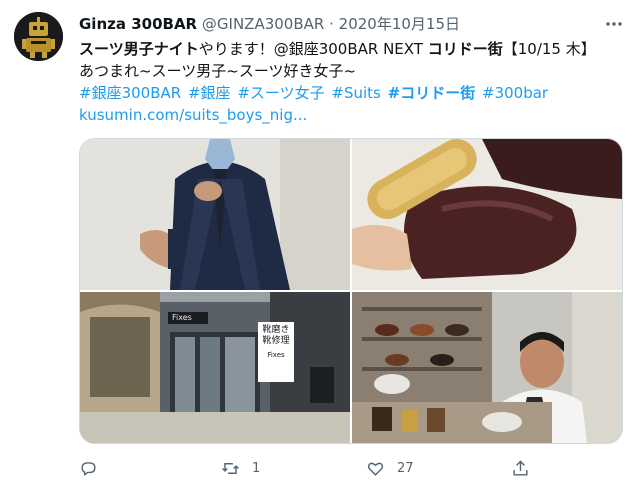  Describe the element at coordinates (432, 93) in the screenshot. I see `hashtag: #コリドー街` at that location.